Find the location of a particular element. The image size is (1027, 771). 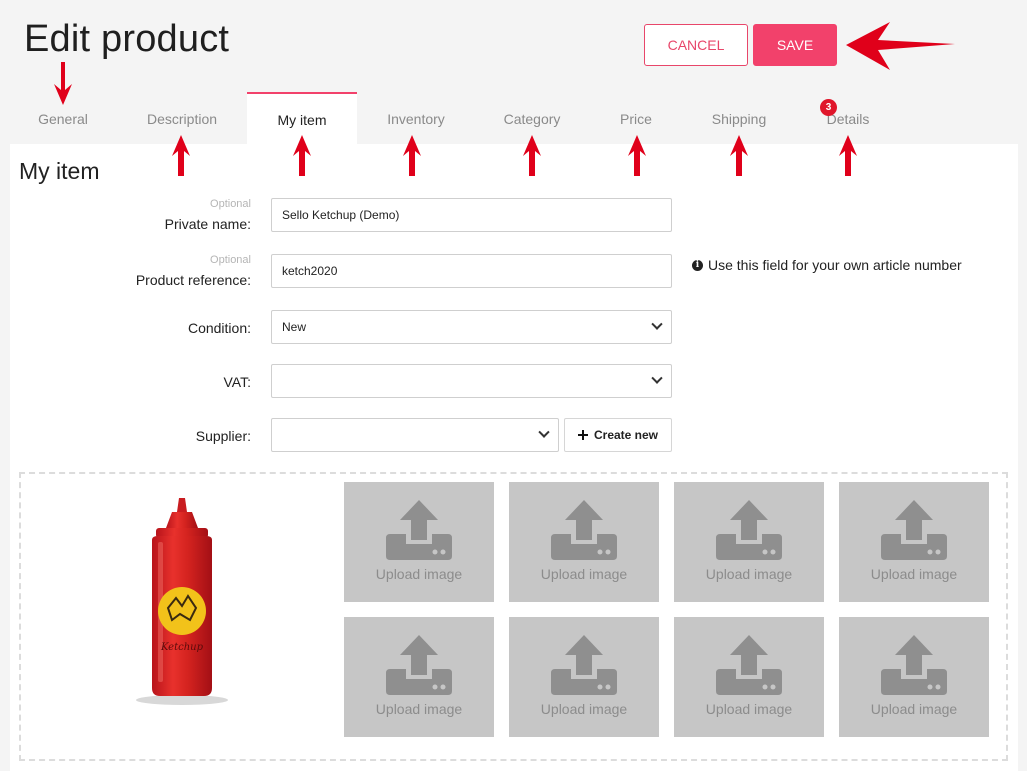

section-title: My item is located at coordinates (59, 171).